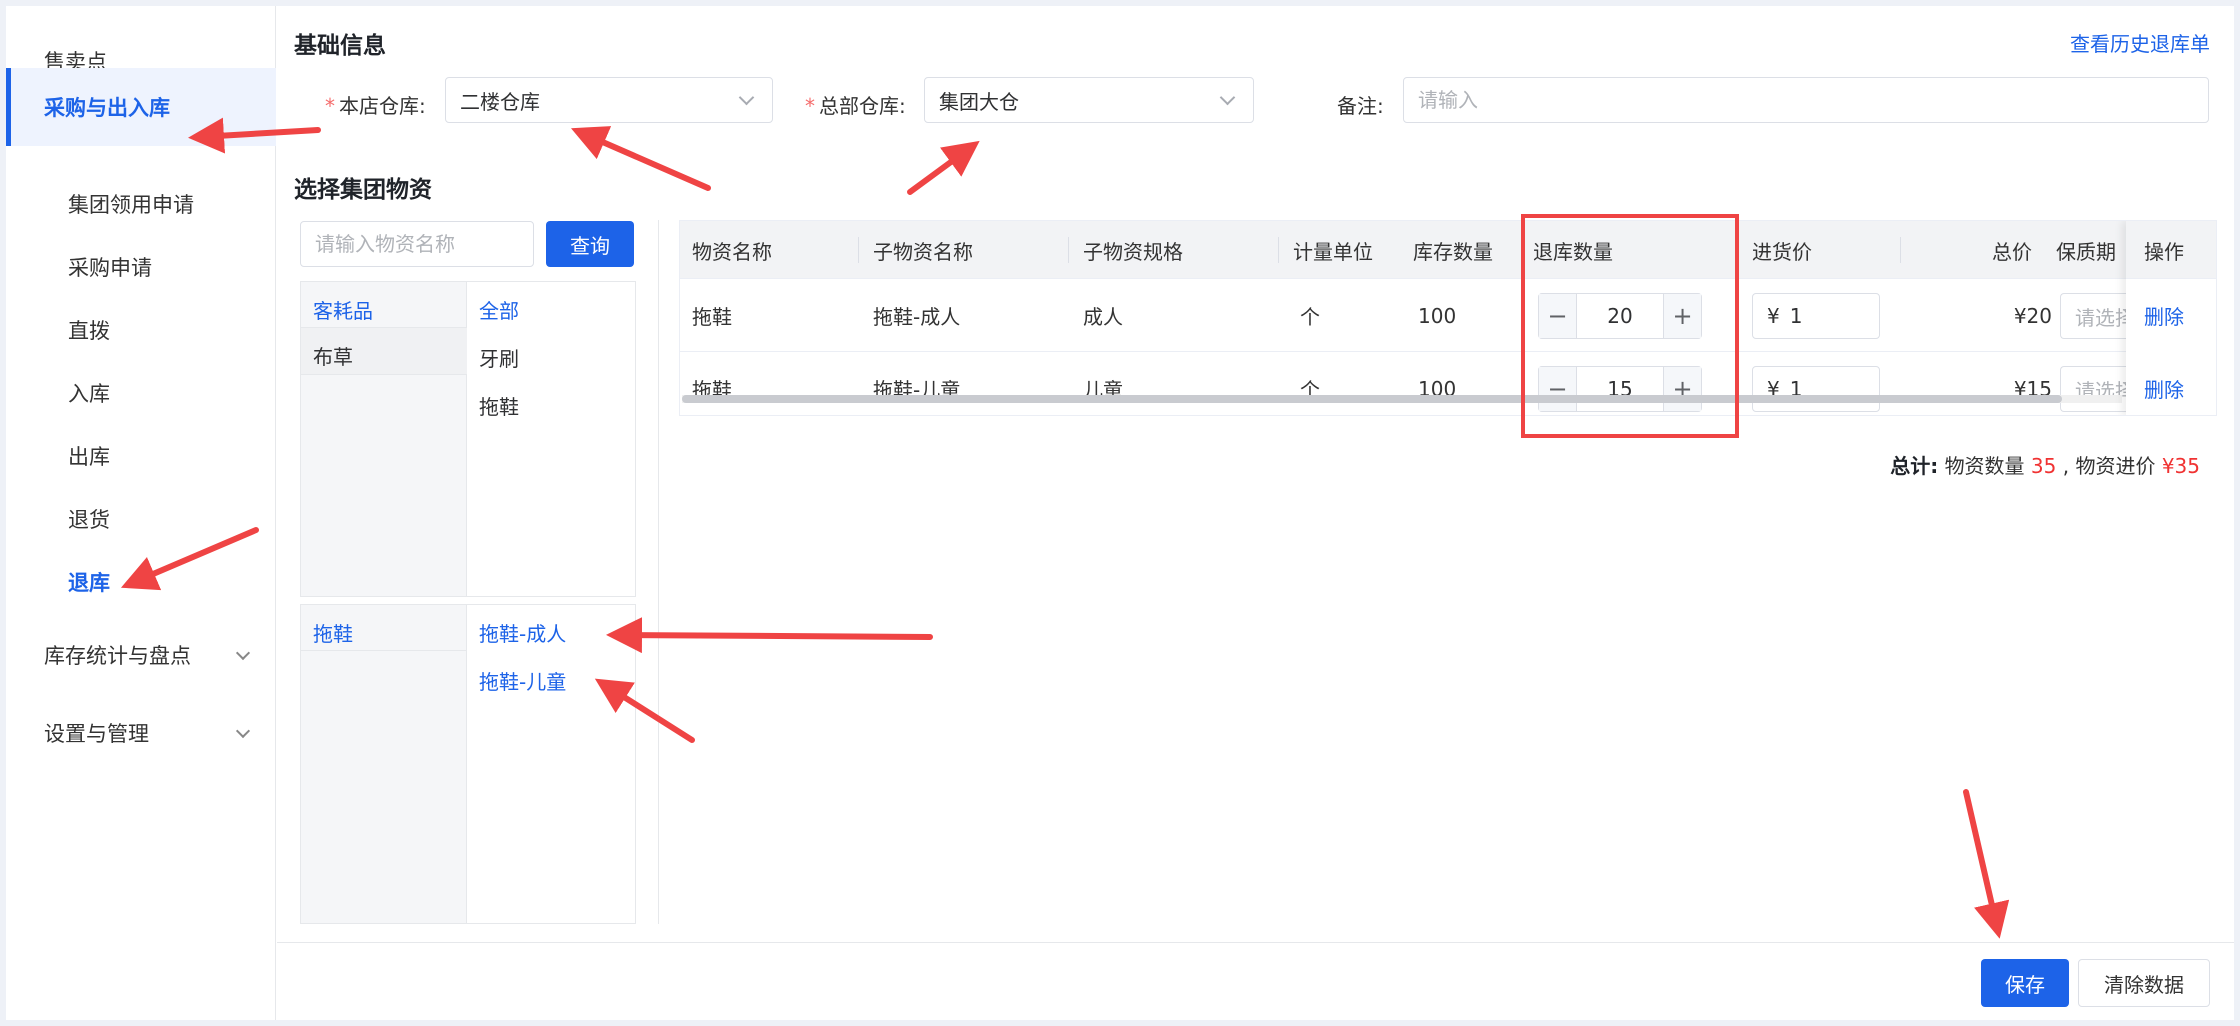 The width and height of the screenshot is (2240, 1026). Describe the element at coordinates (917, 317) in the screenshot. I see `cell-sub-material-name: 拖鞋-成人` at that location.